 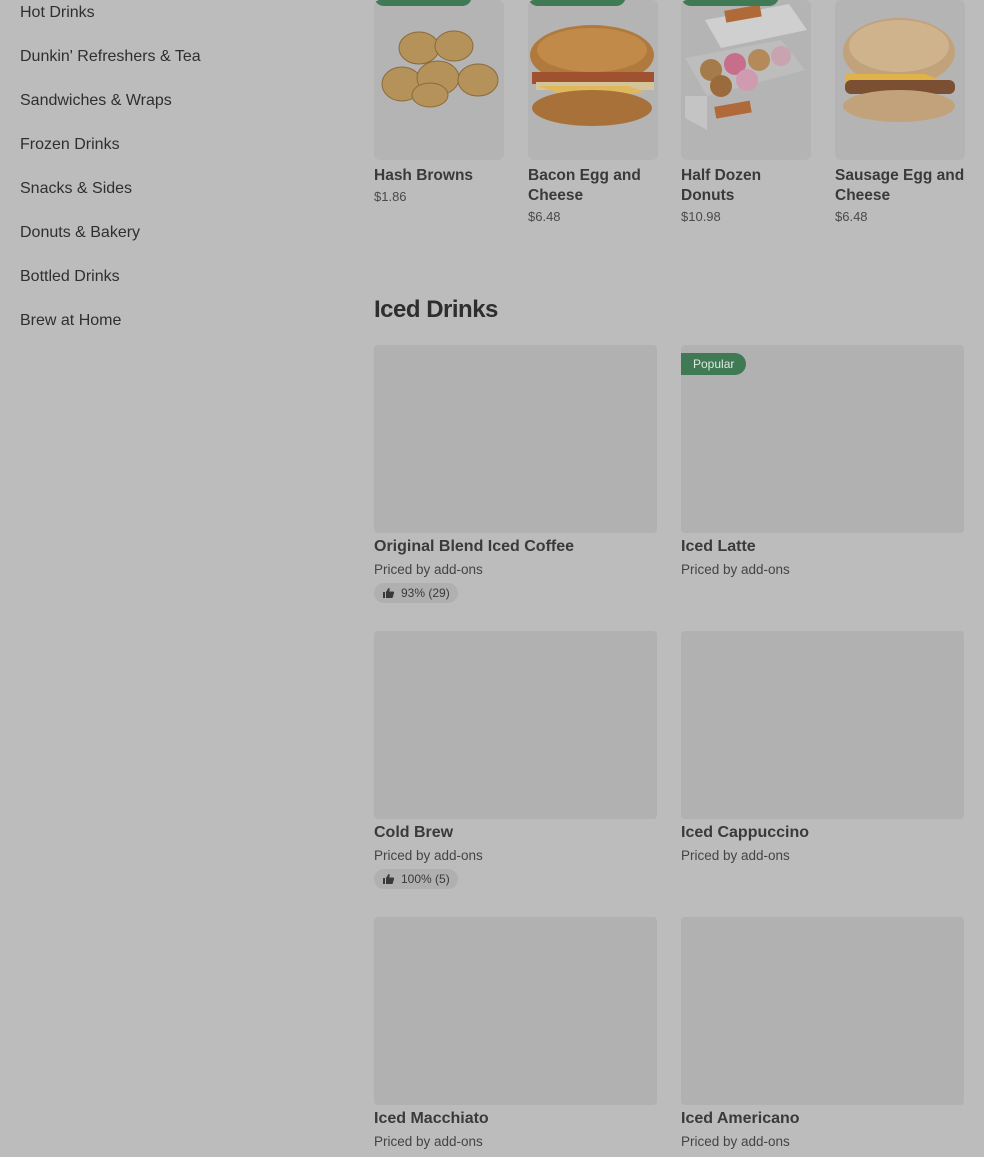 I want to click on item-name: Iced Cappuccino, so click(x=745, y=832).